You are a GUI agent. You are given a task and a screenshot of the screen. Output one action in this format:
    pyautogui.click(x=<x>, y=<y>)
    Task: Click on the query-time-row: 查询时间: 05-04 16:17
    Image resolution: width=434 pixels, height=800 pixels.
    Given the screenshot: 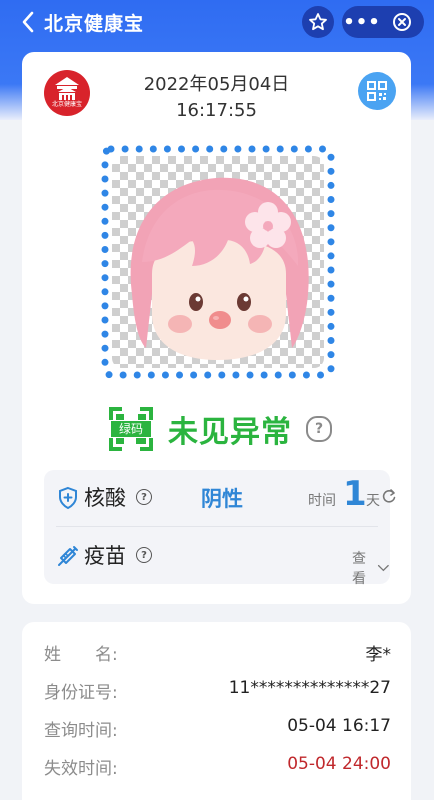 What is the action you would take?
    pyautogui.click(x=216, y=731)
    